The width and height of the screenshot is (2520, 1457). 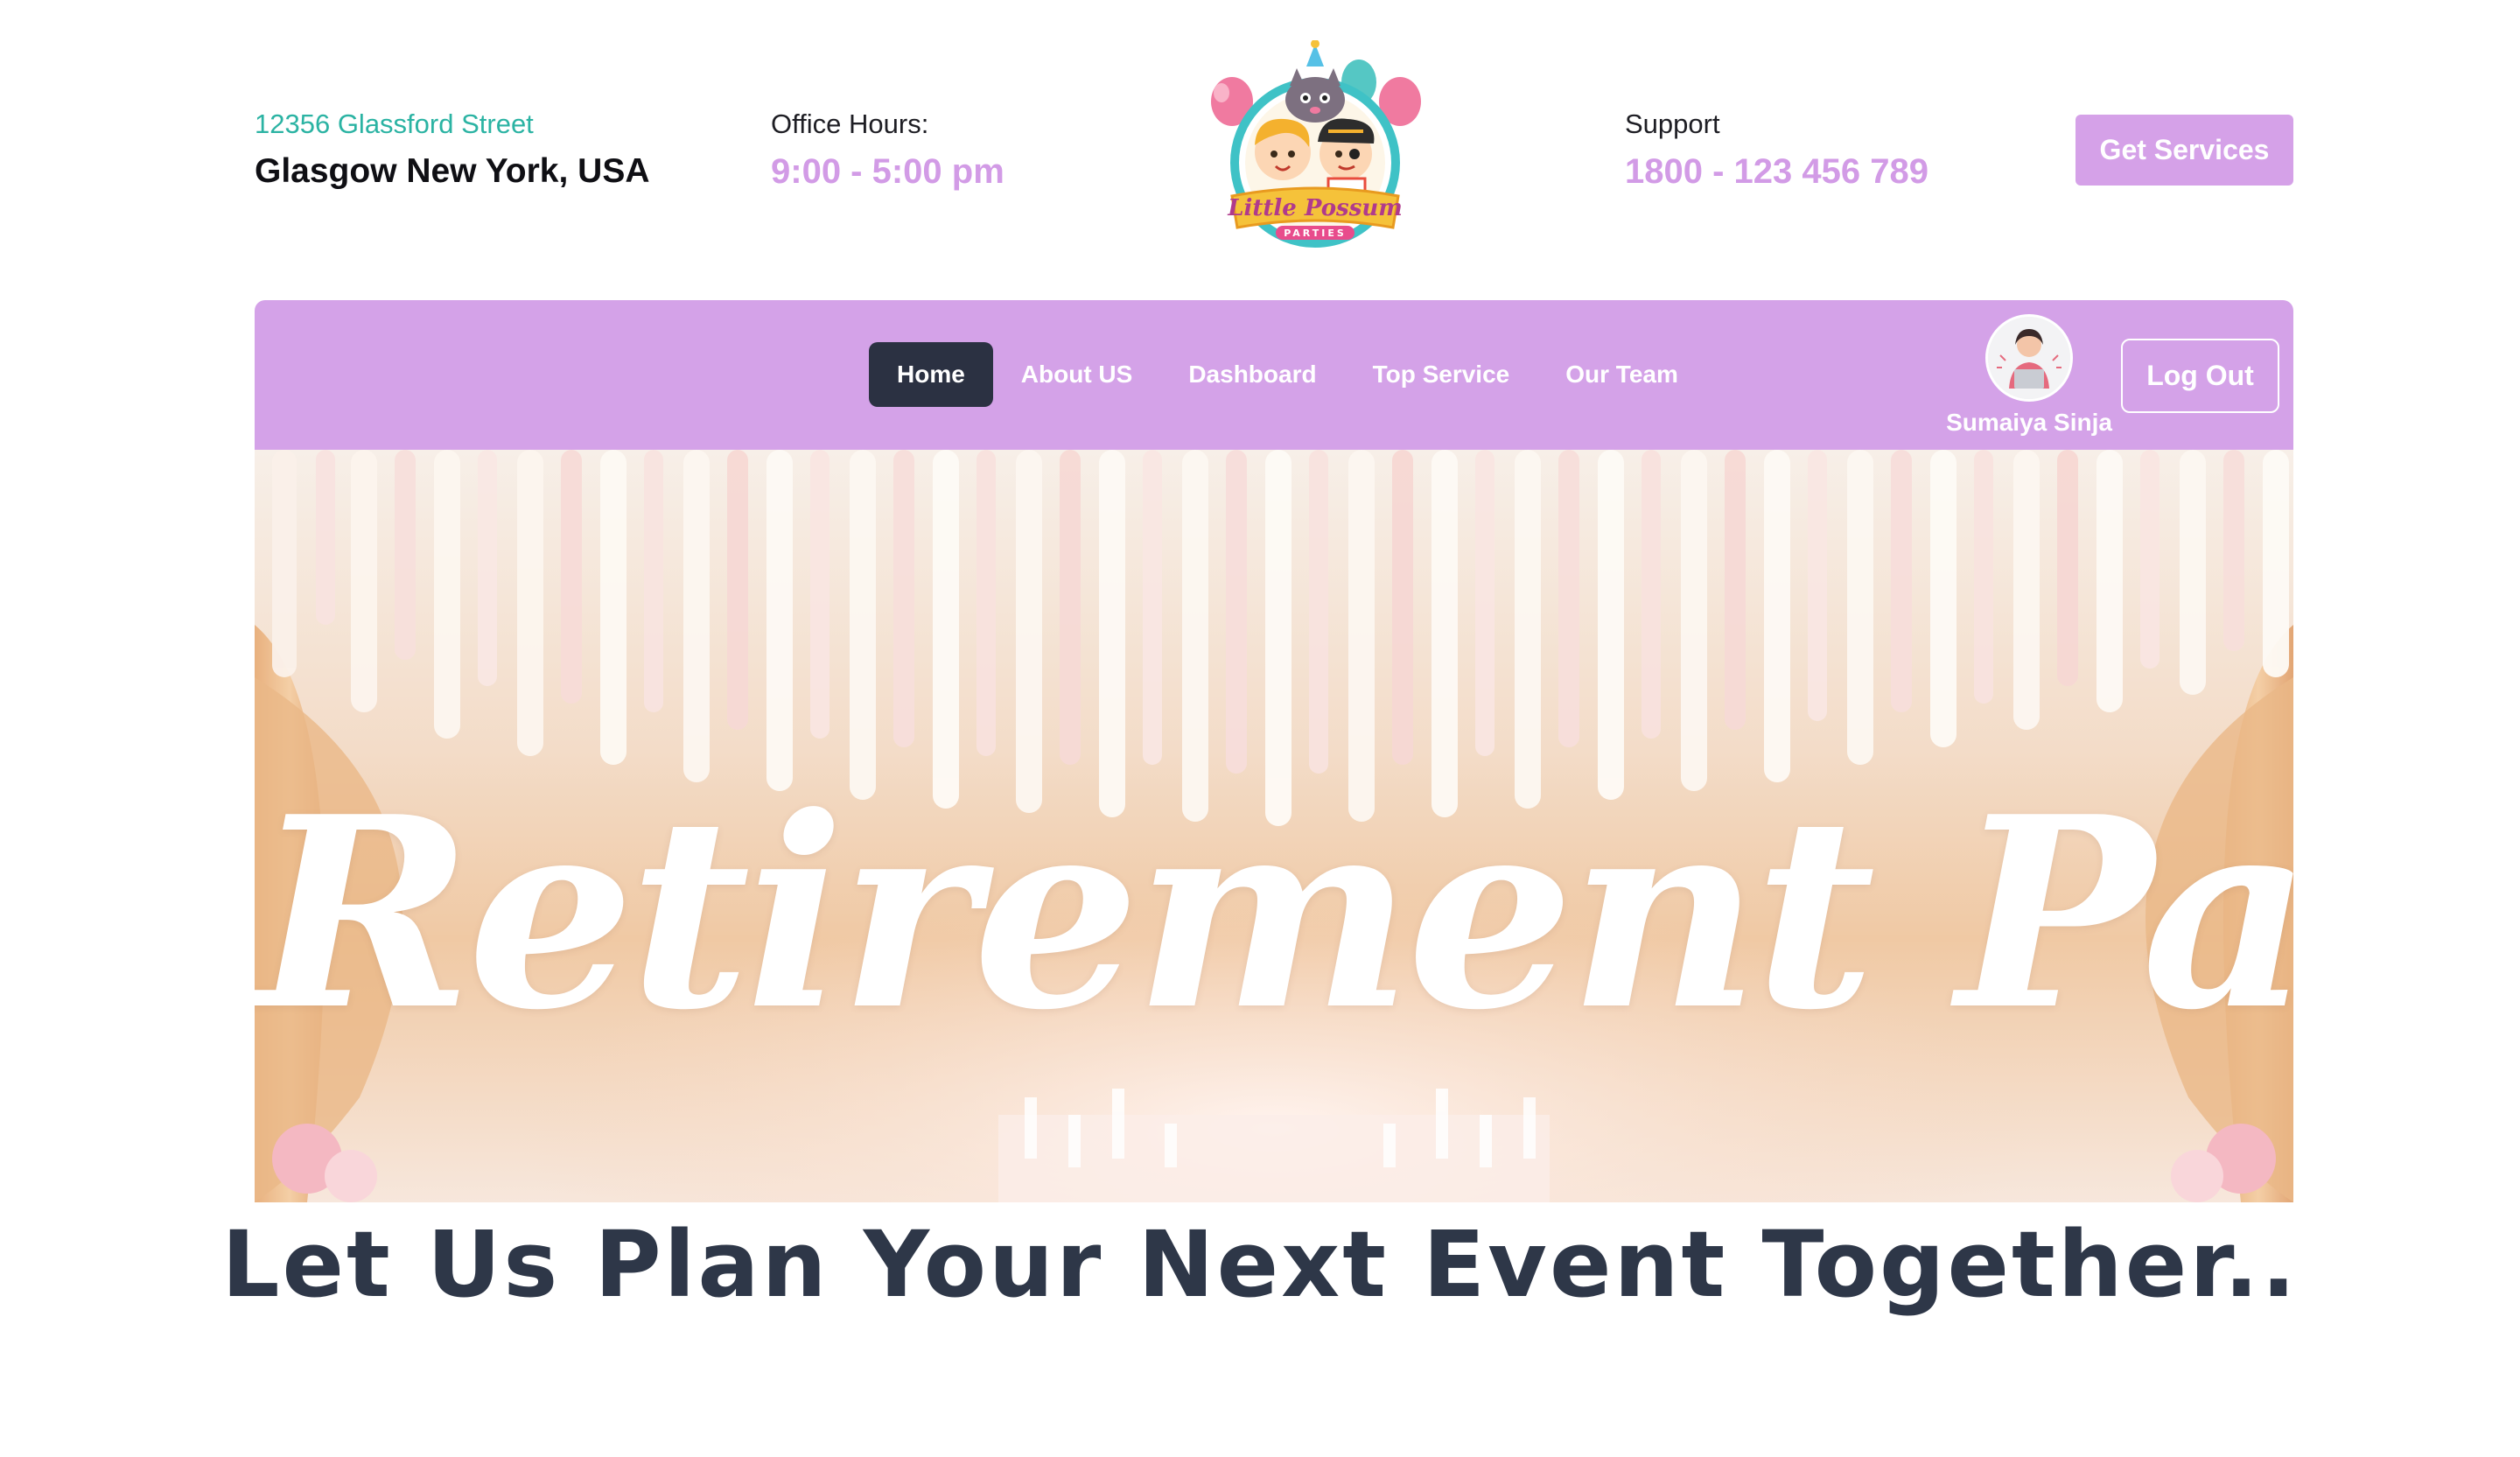 What do you see at coordinates (1315, 234) in the screenshot?
I see `svg-text: PARTIES` at bounding box center [1315, 234].